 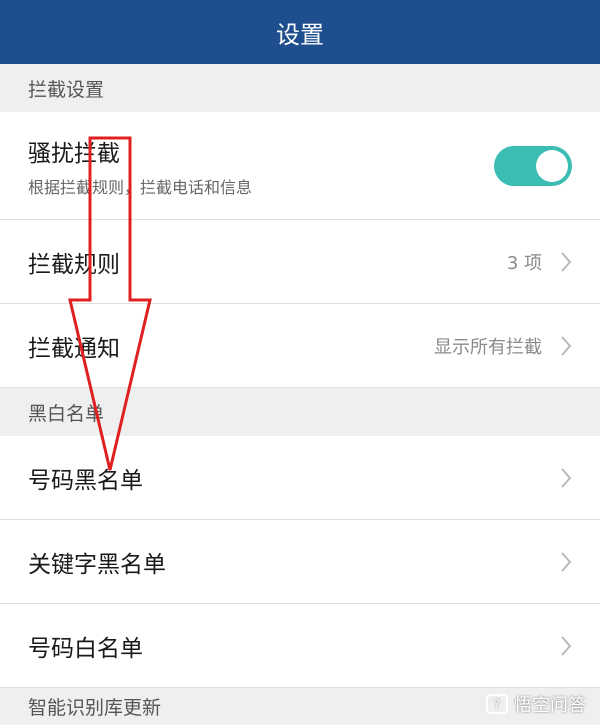 What do you see at coordinates (66, 413) in the screenshot?
I see `section-label: 黑白名单` at bounding box center [66, 413].